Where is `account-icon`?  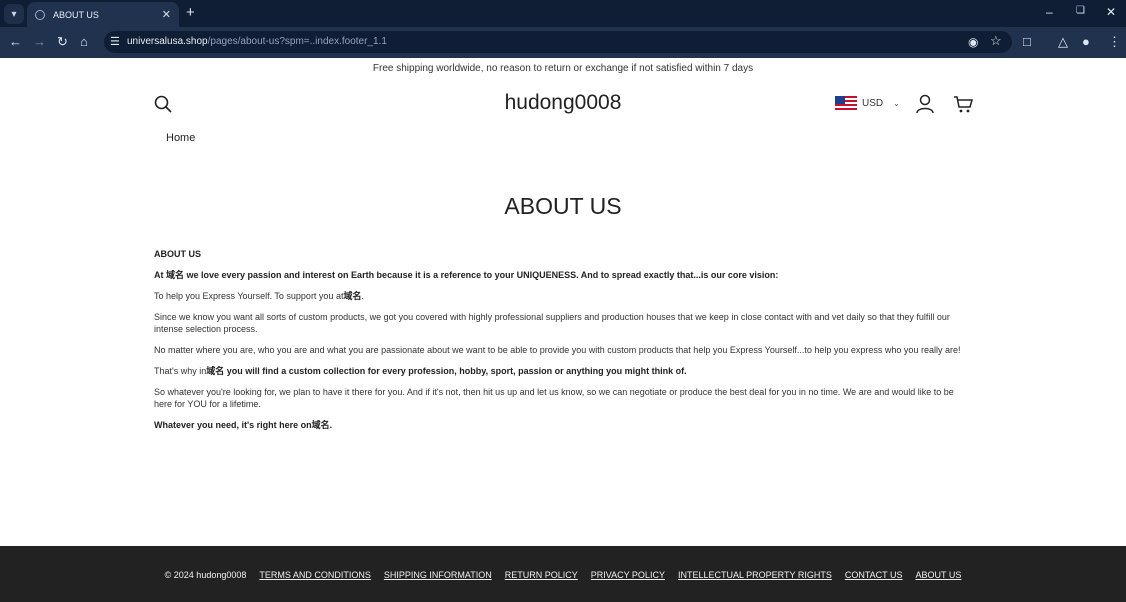
account-icon is located at coordinates (925, 104).